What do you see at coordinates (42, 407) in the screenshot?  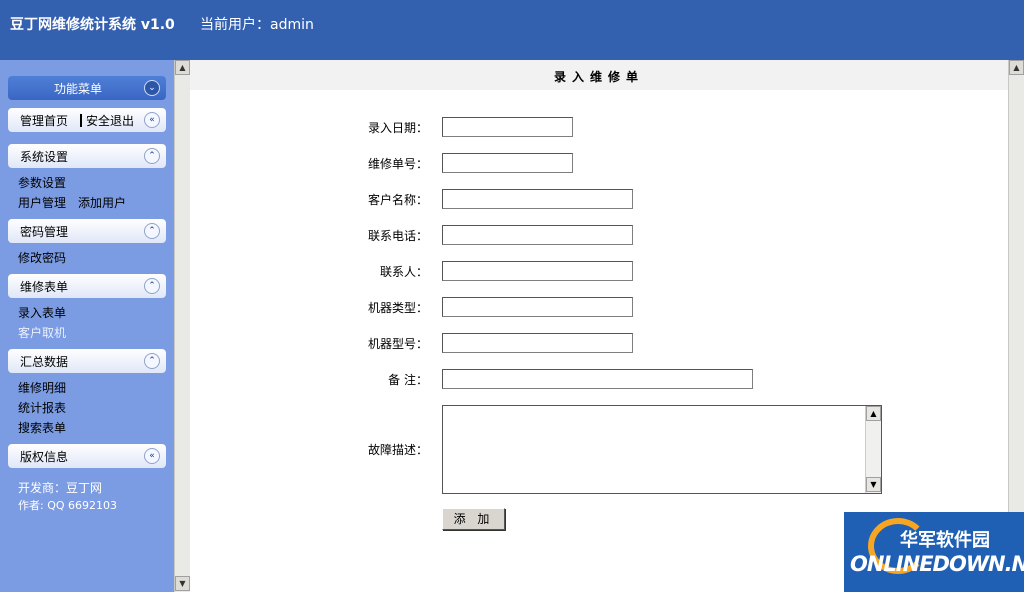 I see `sidebar-item-stats-report: 统计报表` at bounding box center [42, 407].